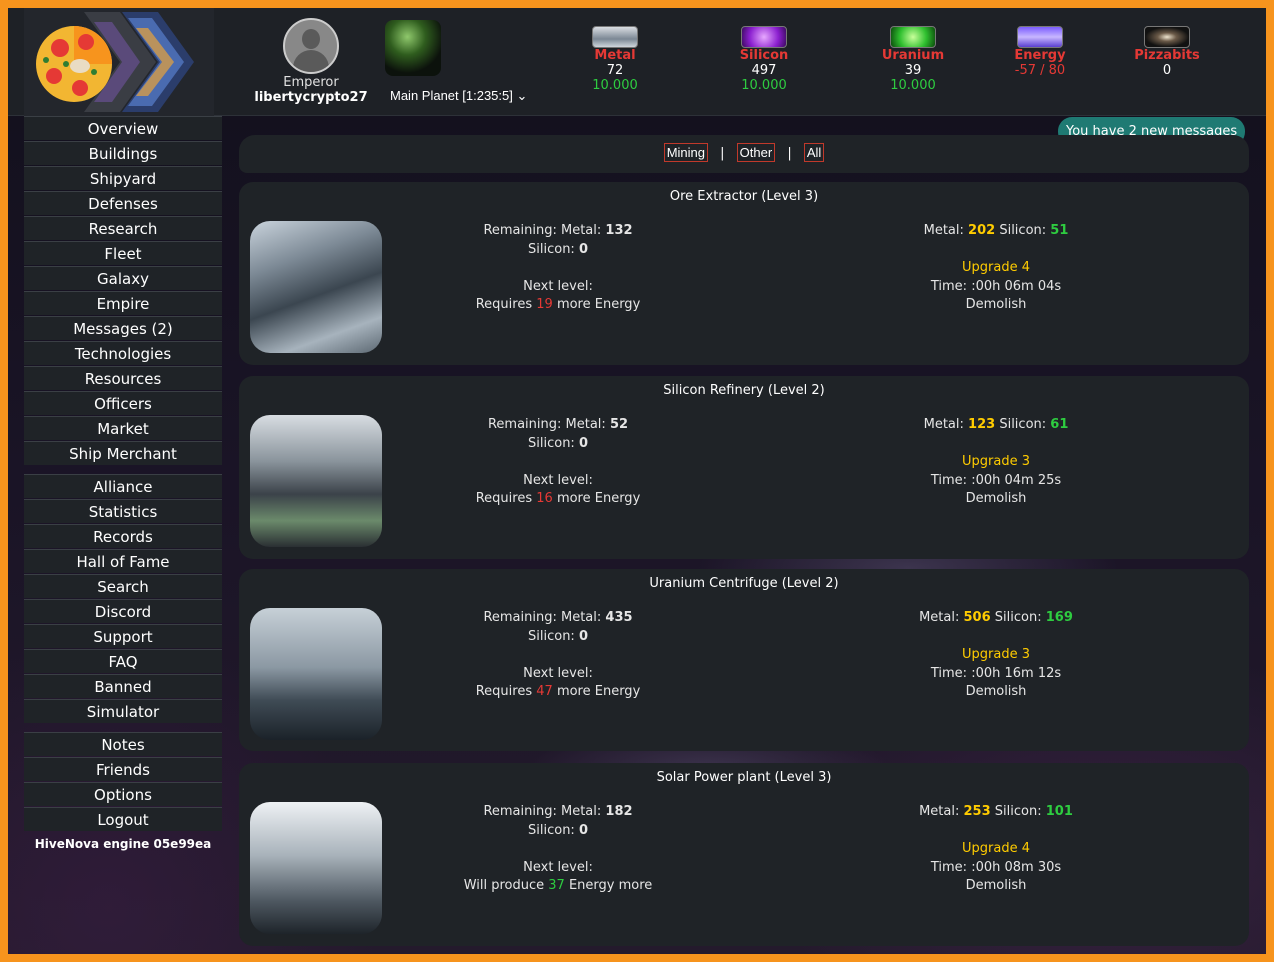  I want to click on nav-item: Research, so click(123, 228).